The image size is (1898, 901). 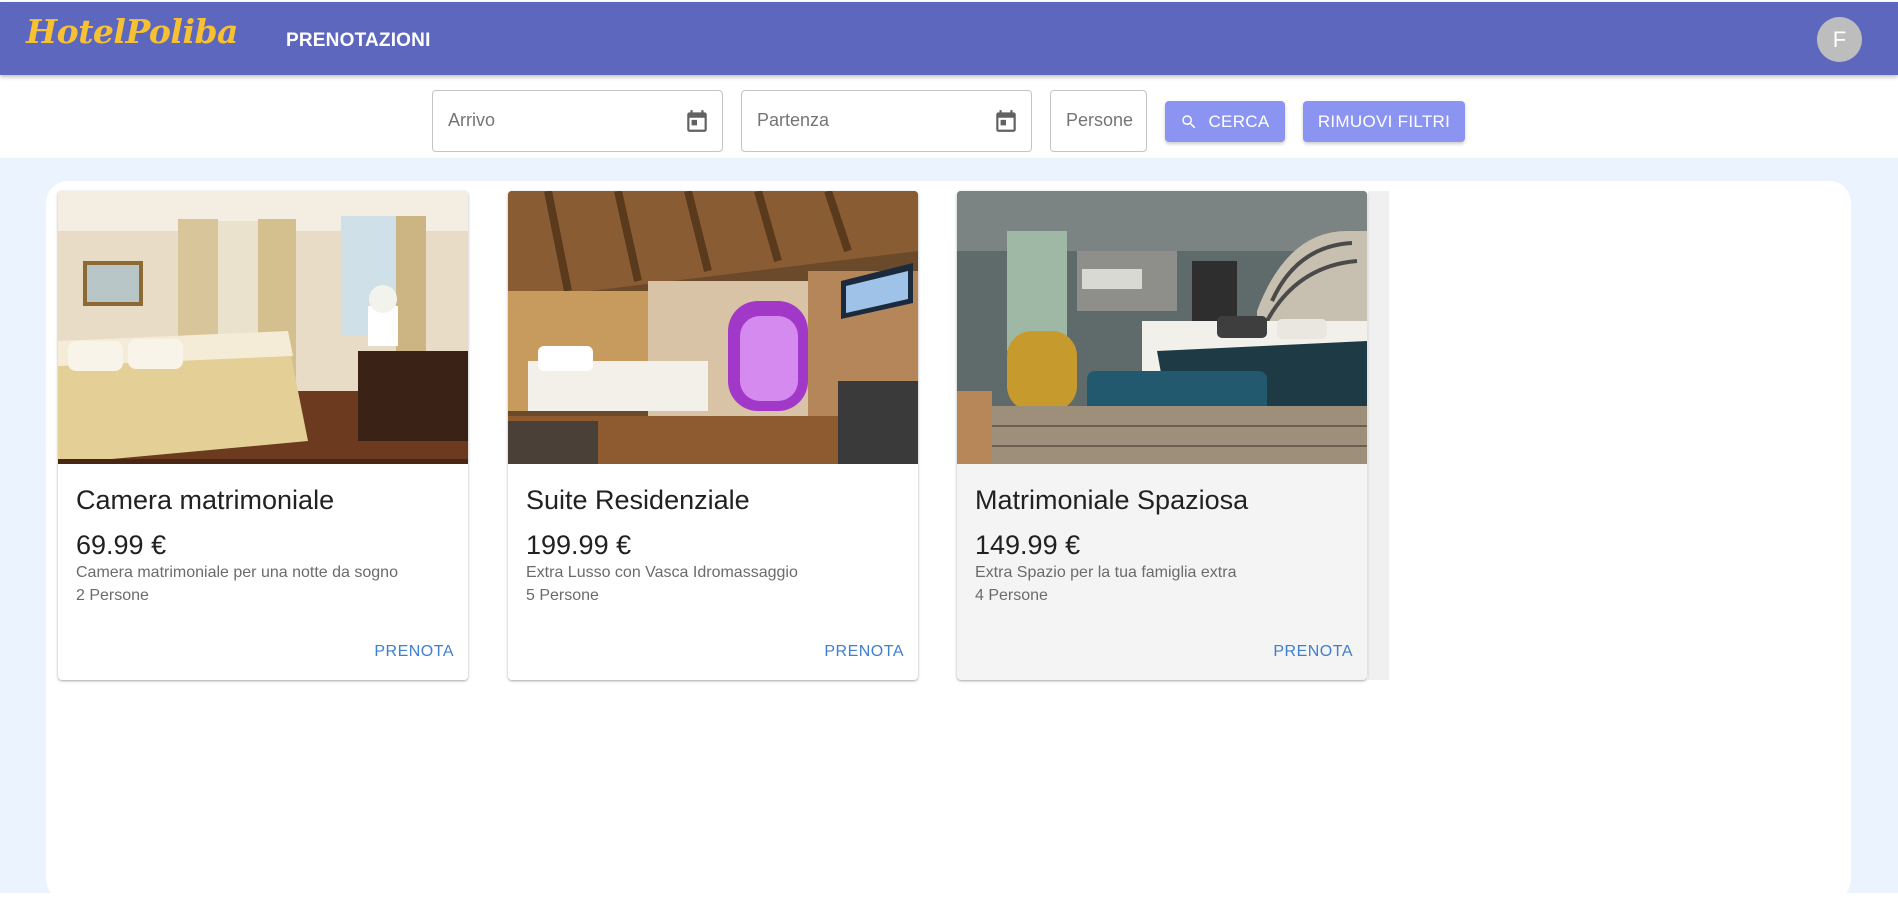 What do you see at coordinates (886, 121) in the screenshot?
I see `departure-date-field: Partenza` at bounding box center [886, 121].